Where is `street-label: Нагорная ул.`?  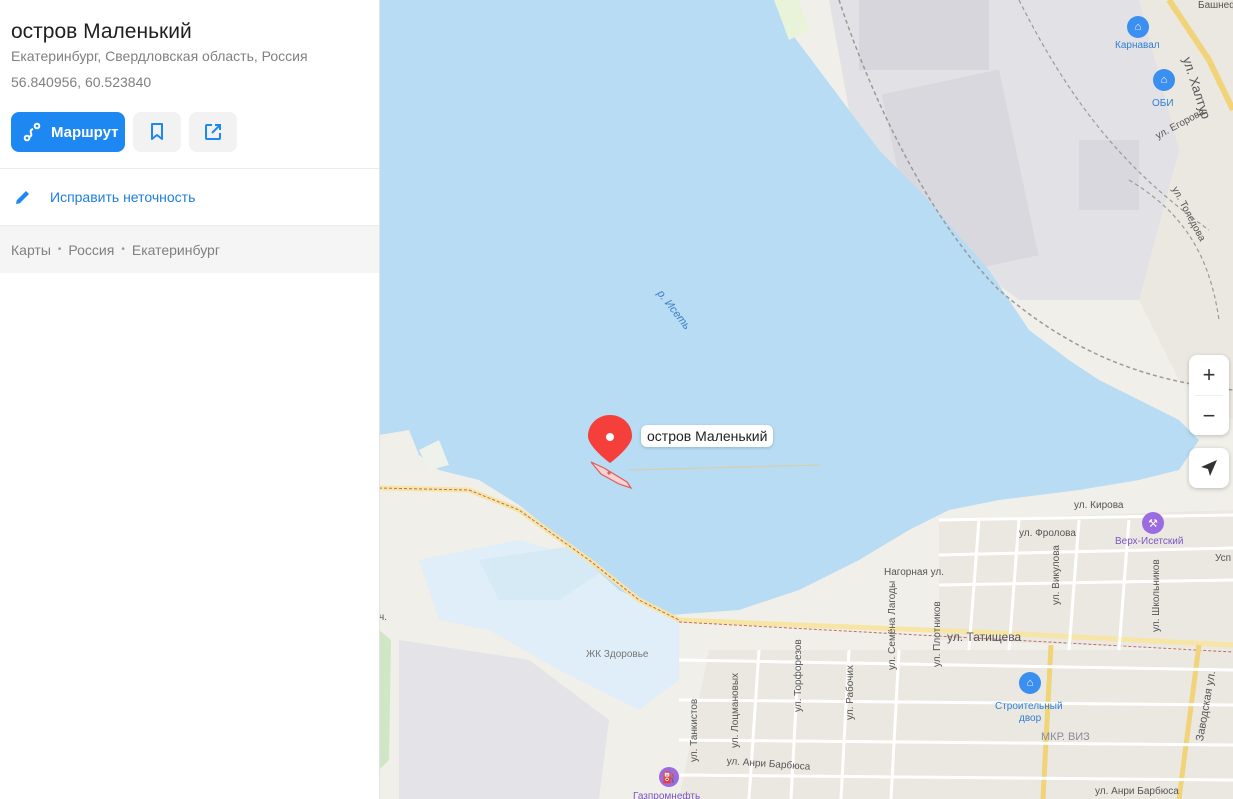
street-label: Нагорная ул. is located at coordinates (914, 572).